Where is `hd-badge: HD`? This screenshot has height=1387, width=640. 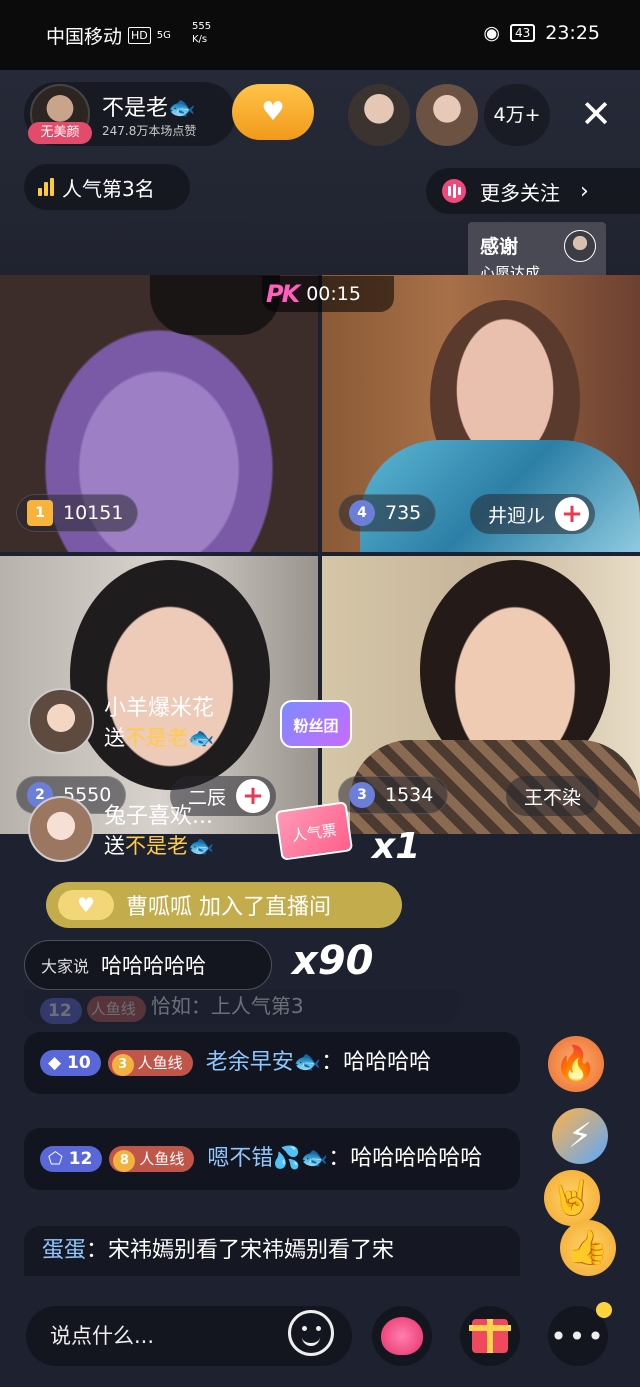 hd-badge: HD is located at coordinates (139, 35).